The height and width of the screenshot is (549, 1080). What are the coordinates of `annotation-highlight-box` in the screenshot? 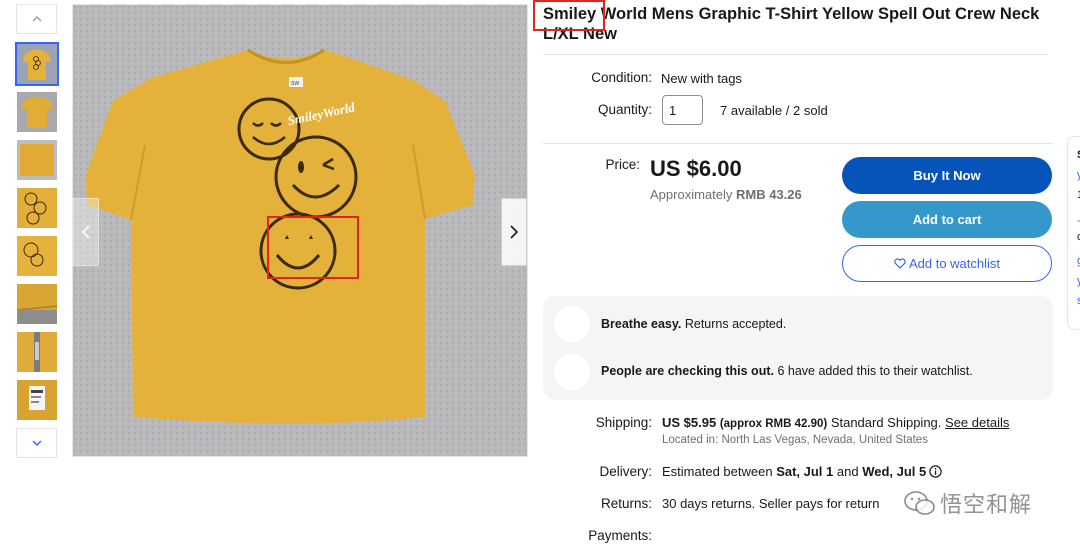 It's located at (313, 247).